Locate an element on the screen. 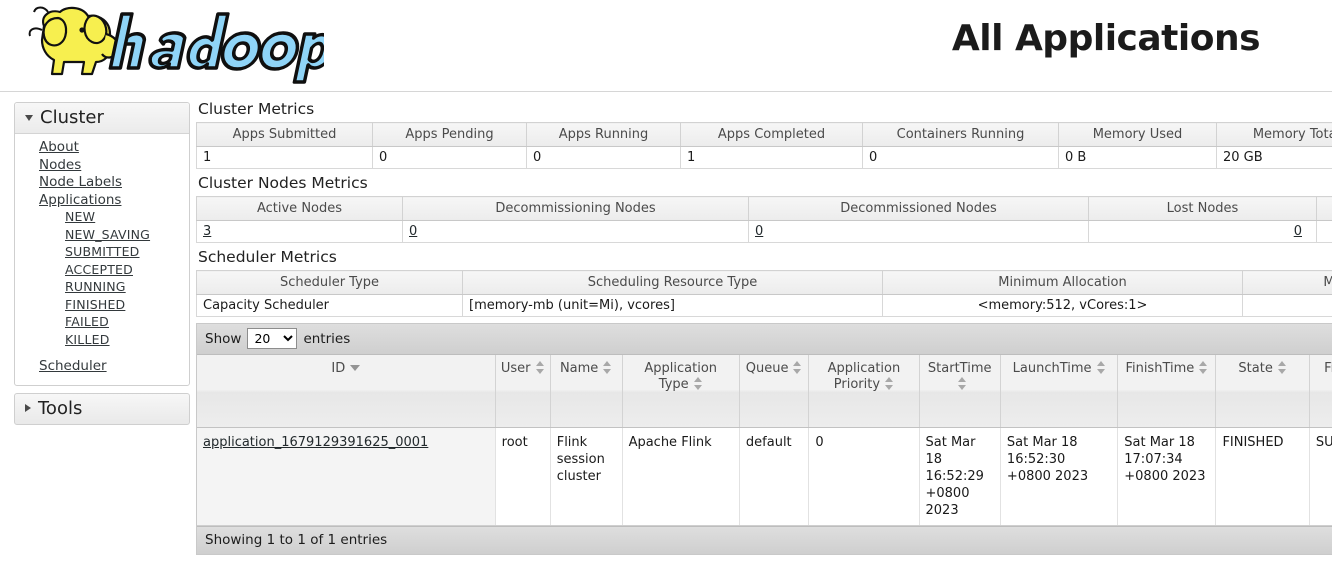 This screenshot has width=1332, height=574. sidebar-tools-block: Tools is located at coordinates (102, 408).